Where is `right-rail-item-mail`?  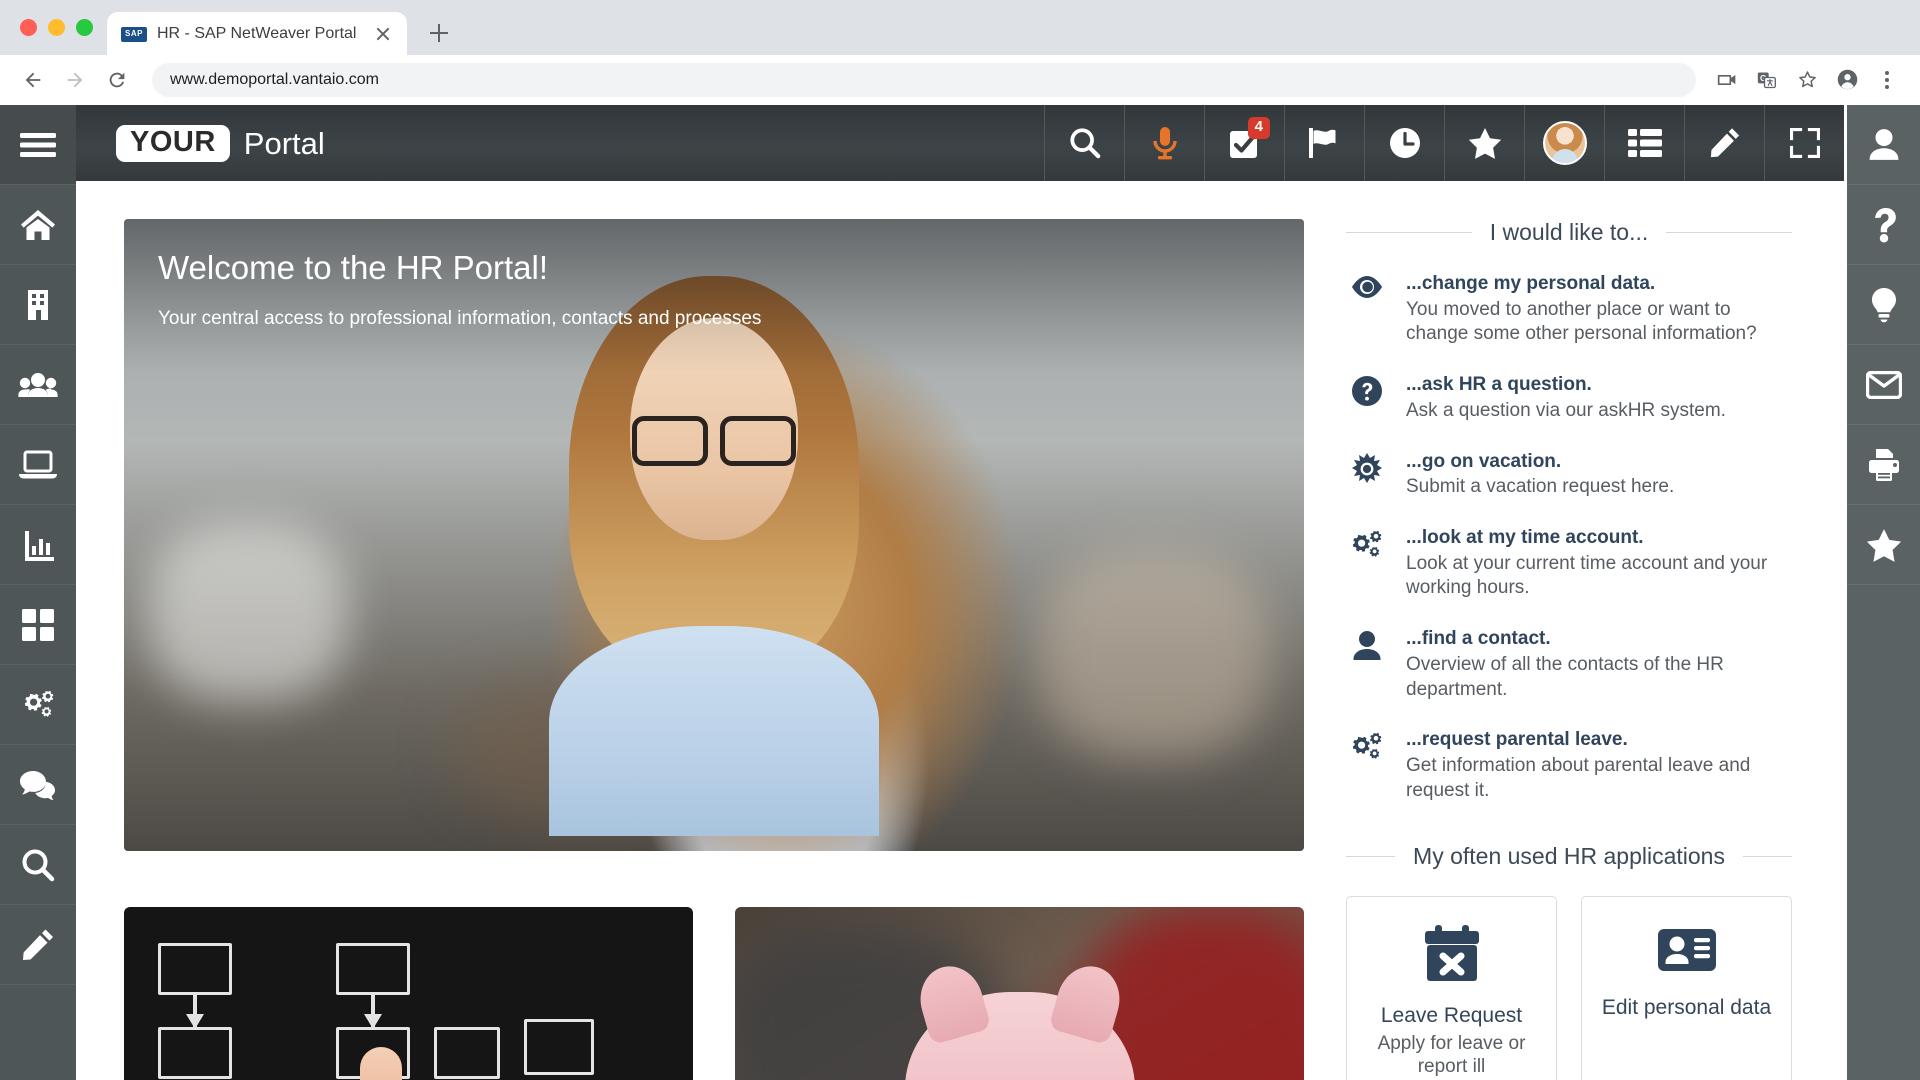
right-rail-item-mail is located at coordinates (1883, 385).